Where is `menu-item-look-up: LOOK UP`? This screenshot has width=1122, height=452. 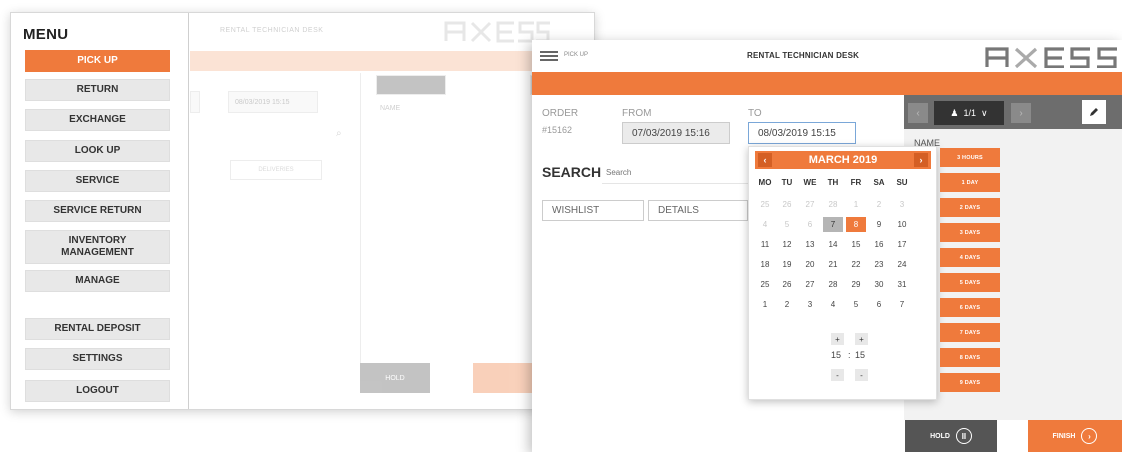
menu-item-look-up: LOOK UP is located at coordinates (97, 151).